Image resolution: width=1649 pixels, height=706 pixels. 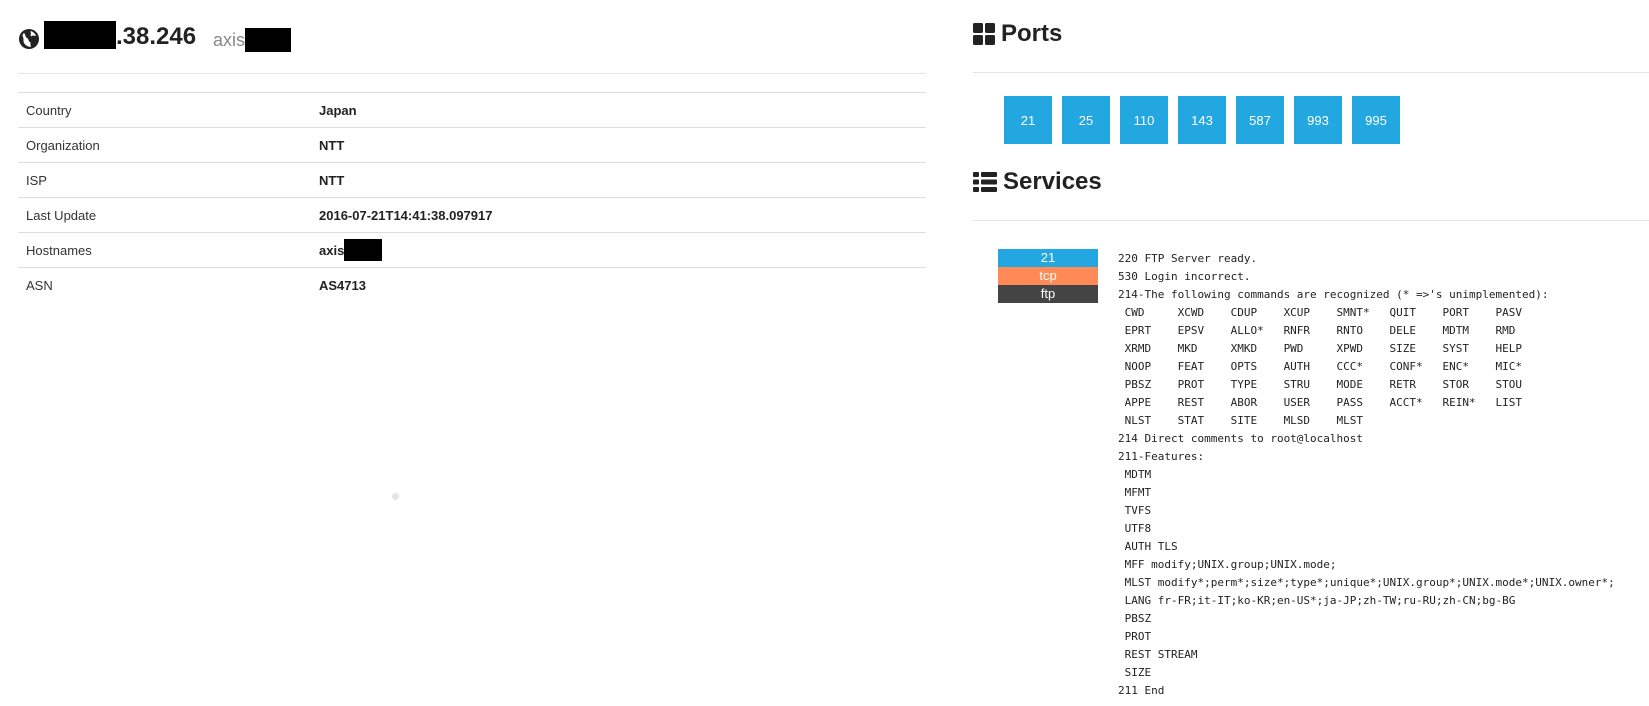 I want to click on info-key: ASN, so click(x=39, y=285).